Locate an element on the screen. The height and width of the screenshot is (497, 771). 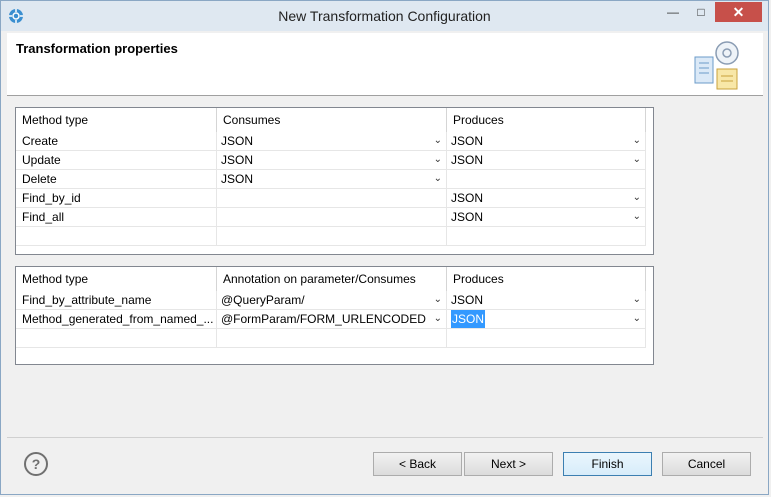
wizard-header: Transformation properties is located at coordinates (385, 64).